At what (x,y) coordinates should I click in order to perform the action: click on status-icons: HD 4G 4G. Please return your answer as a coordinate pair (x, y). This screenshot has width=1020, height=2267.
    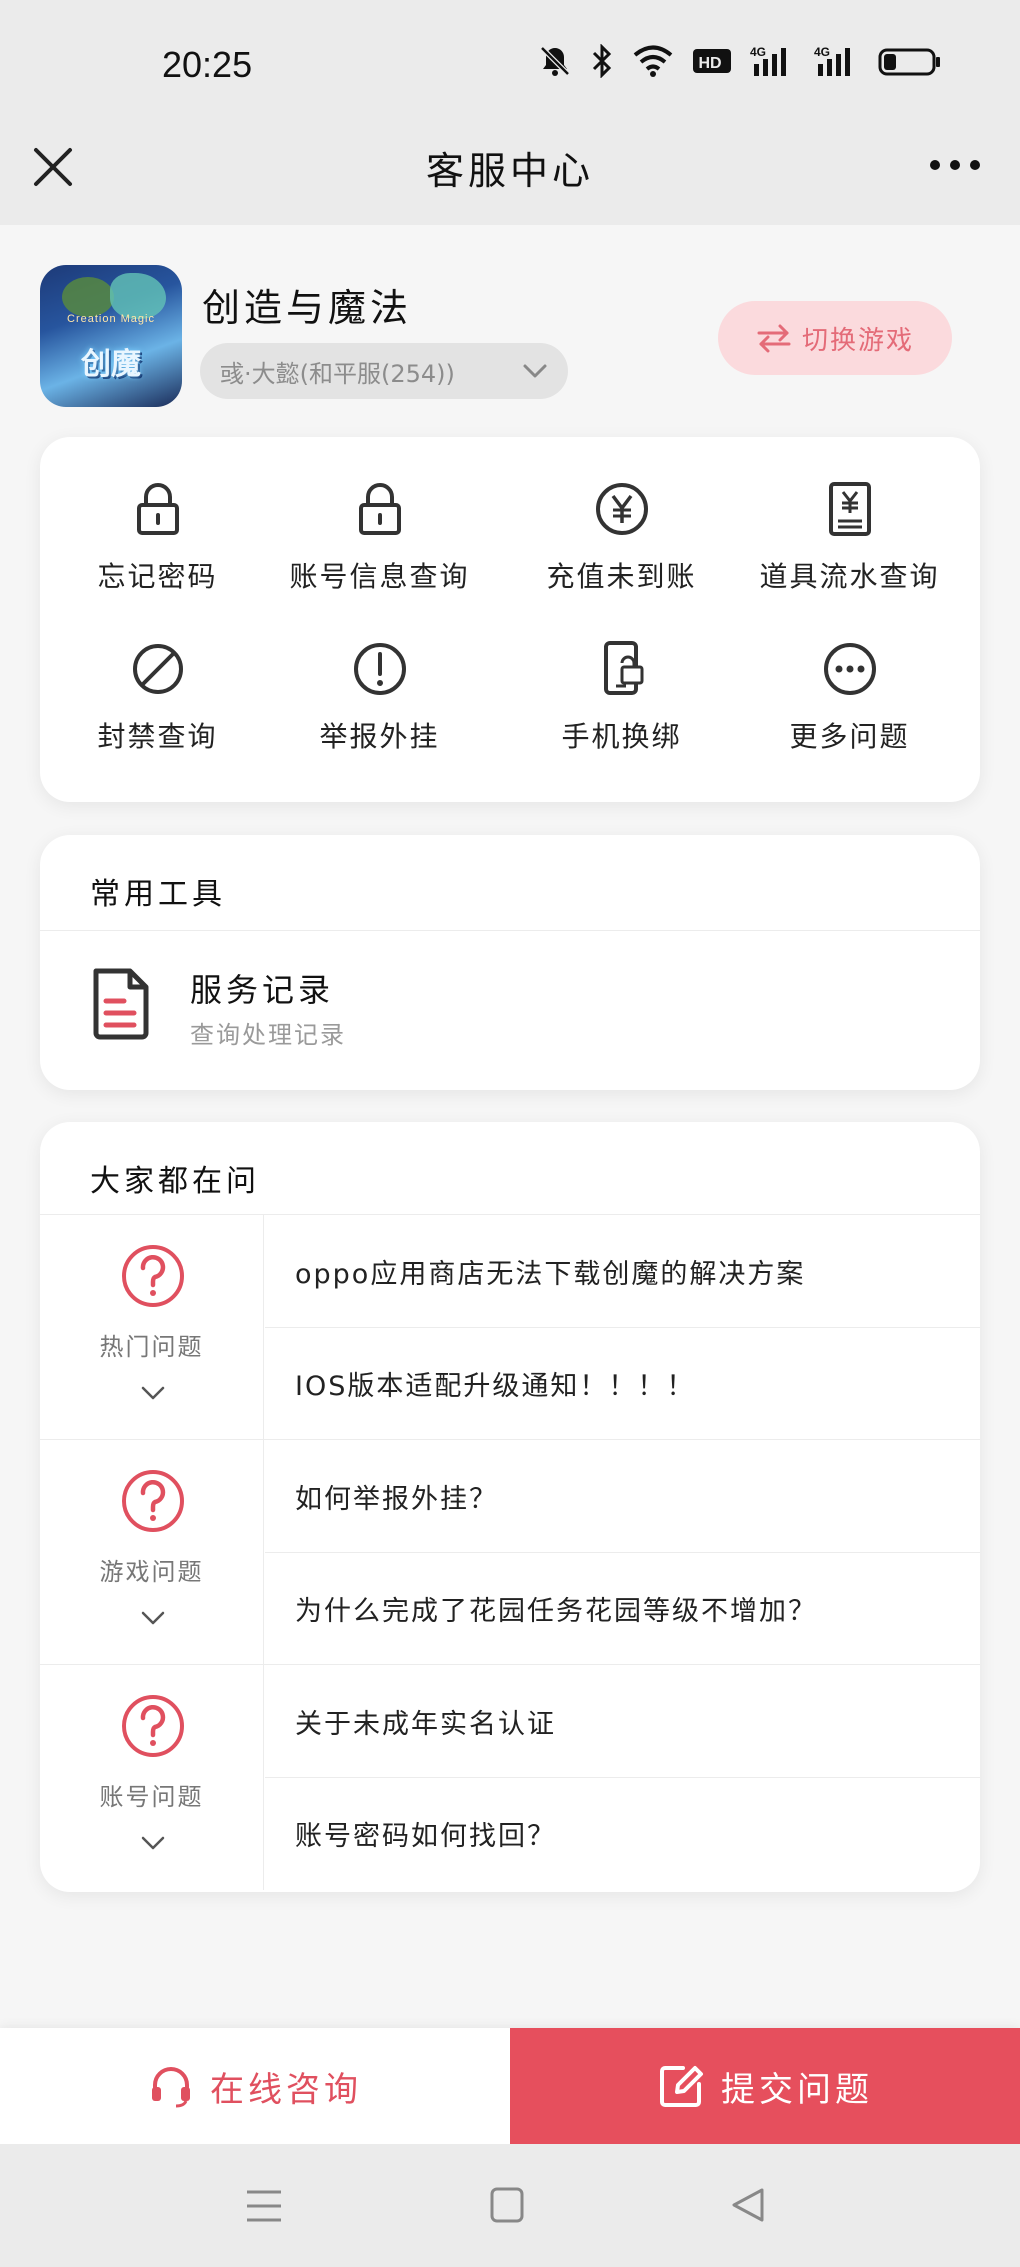
    Looking at the image, I should click on (740, 61).